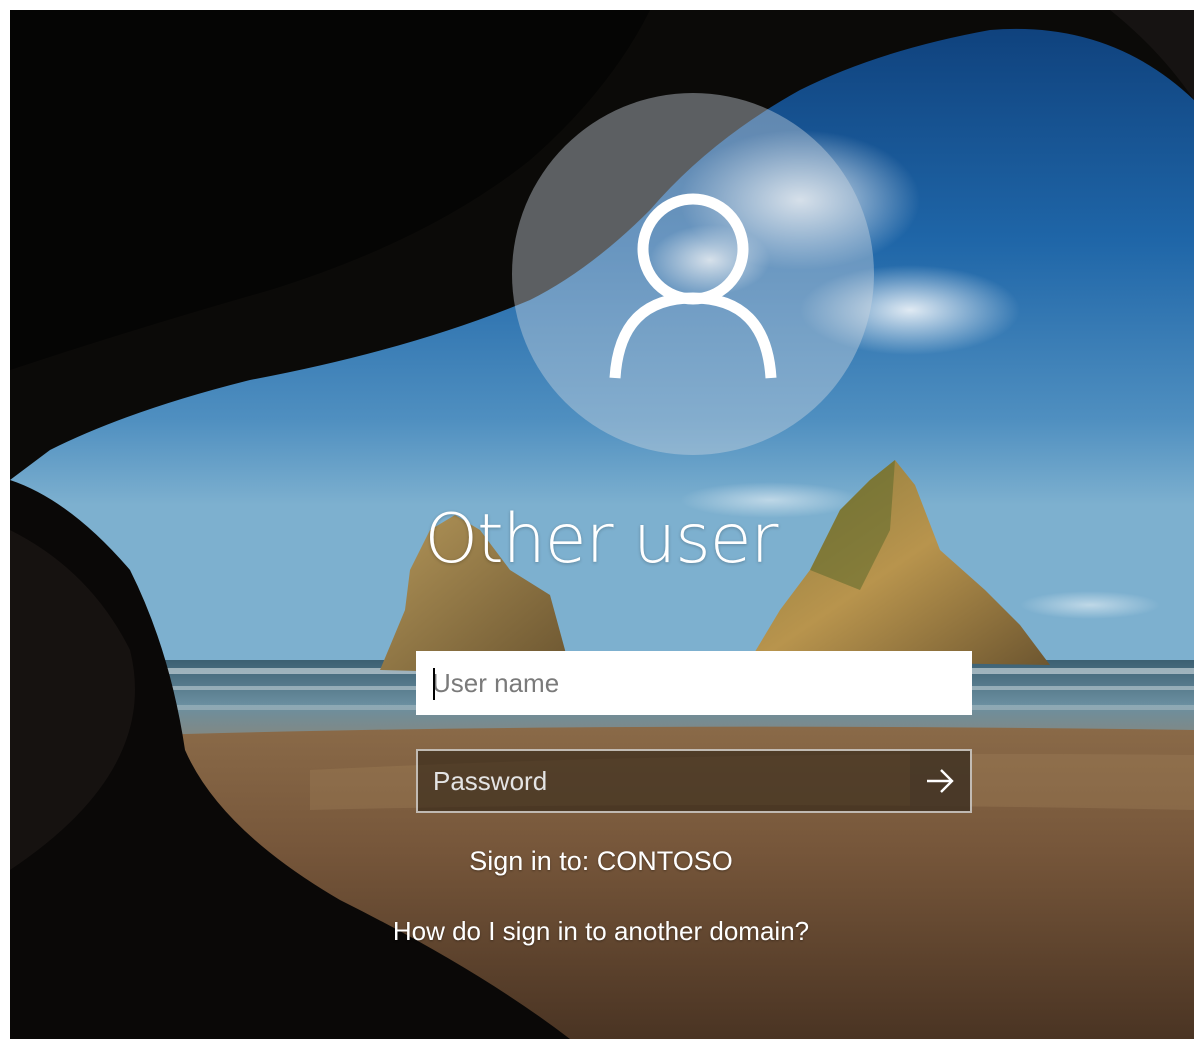 This screenshot has width=1194, height=1039. I want to click on user-avatar, so click(693, 274).